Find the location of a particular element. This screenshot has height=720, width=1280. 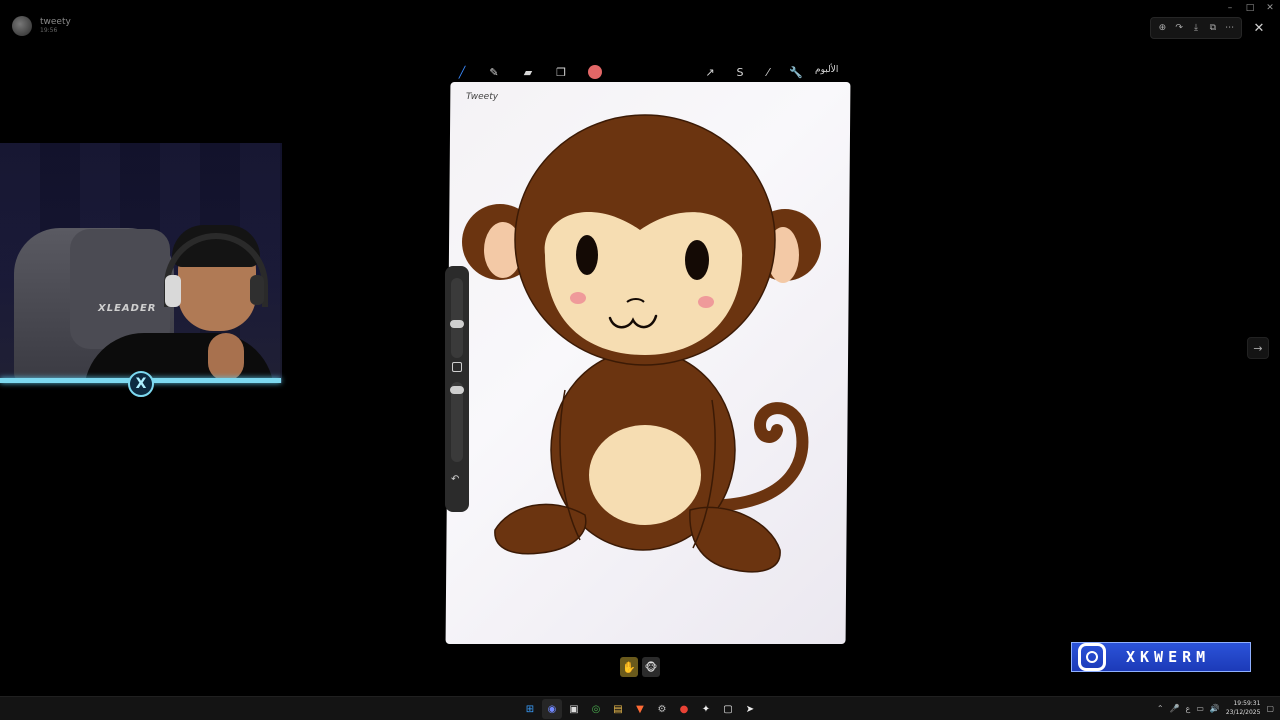

viewer-toolbar: ⊕ ↷ ⤓ ⧉ ⋯ is located at coordinates (1196, 28).